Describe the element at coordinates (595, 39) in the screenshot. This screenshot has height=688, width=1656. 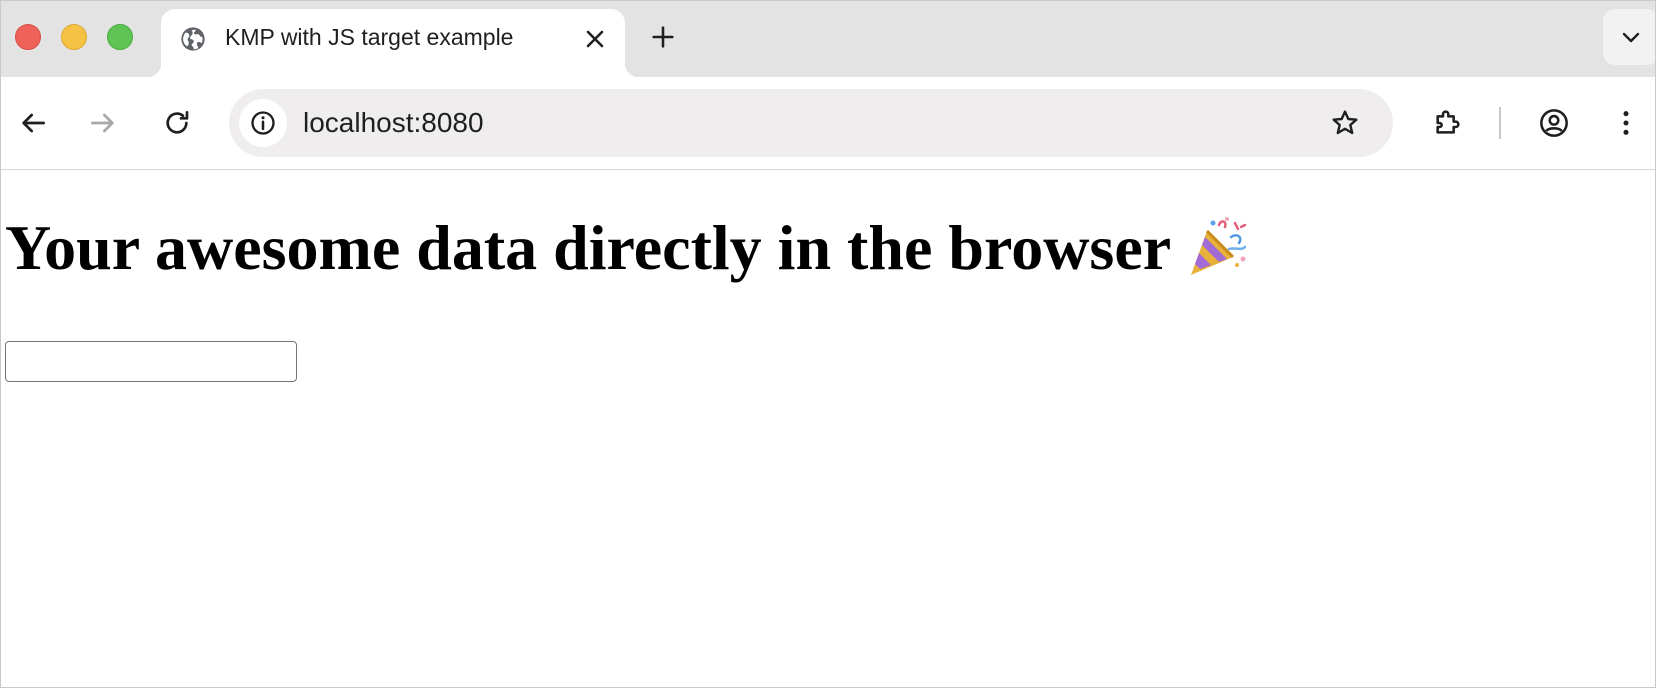
I see `close-icon` at that location.